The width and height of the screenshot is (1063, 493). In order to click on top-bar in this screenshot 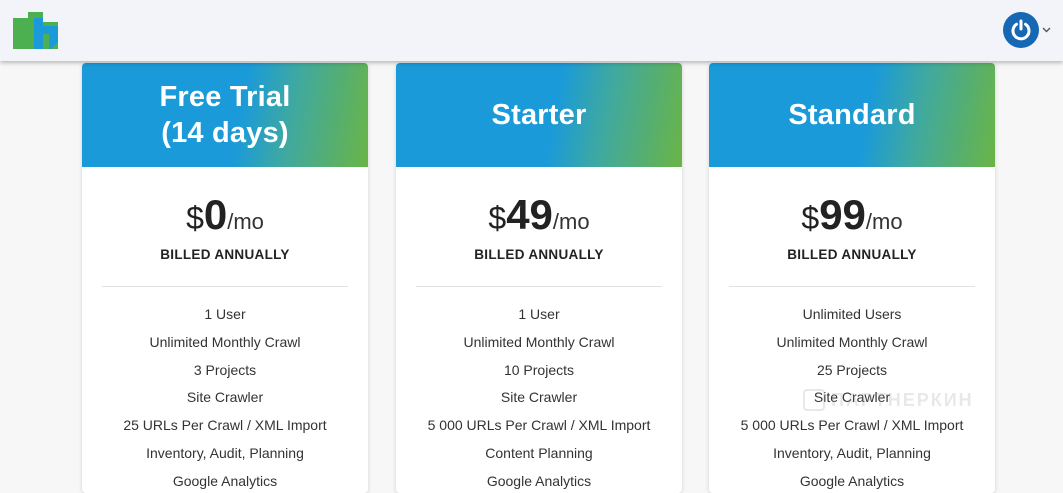, I will do `click(531, 30)`.